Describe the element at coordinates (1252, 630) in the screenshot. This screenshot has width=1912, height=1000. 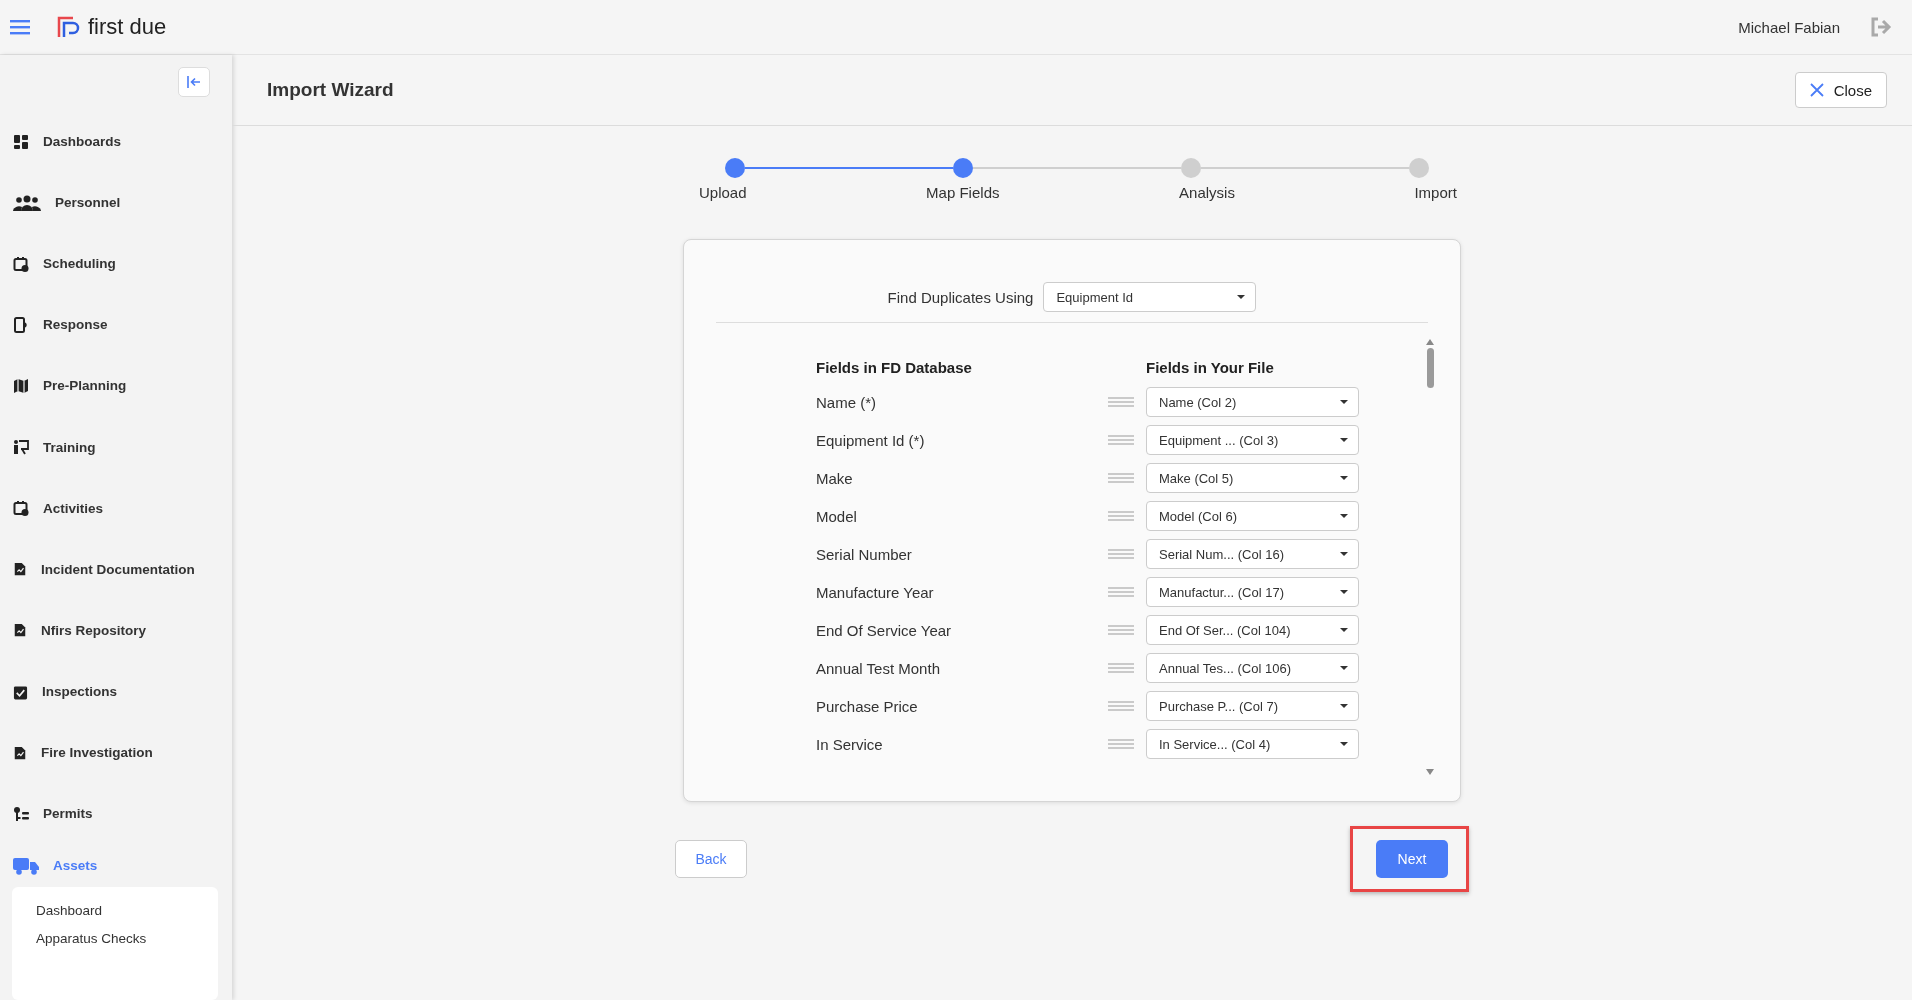
I see `column-dropdown: End Of Ser... (Col 104)` at that location.